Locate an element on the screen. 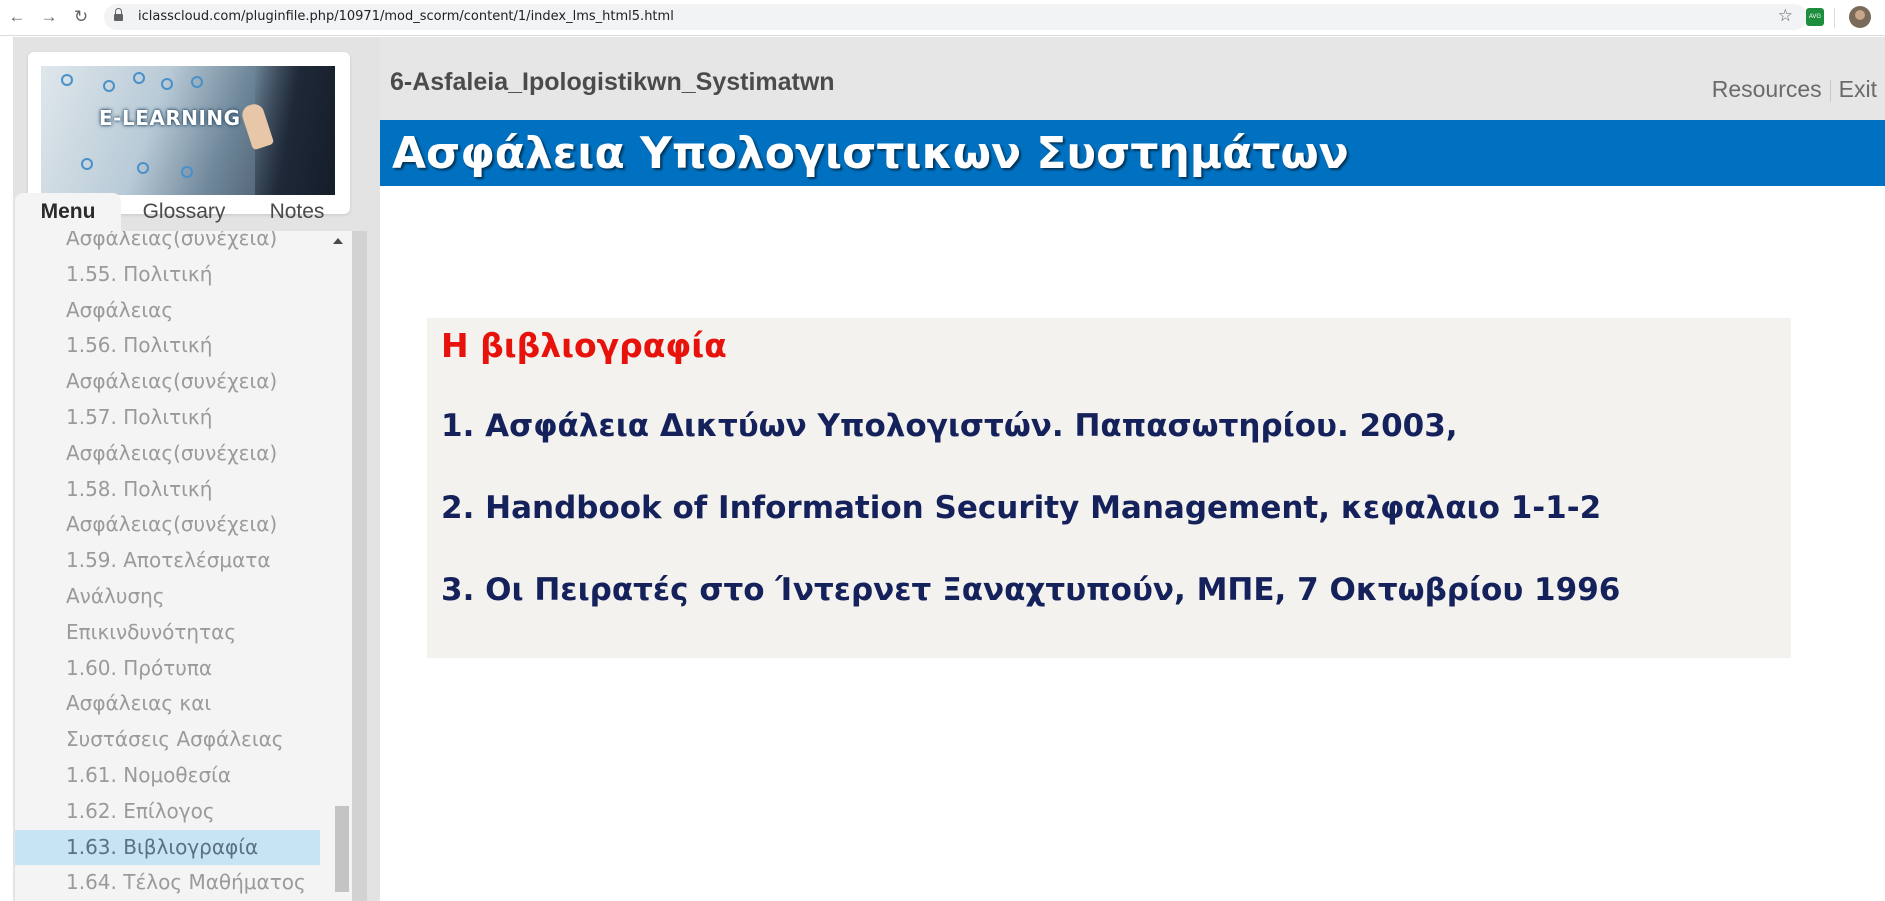  menu-item: 1.56. Πολιτική is located at coordinates (167, 346).